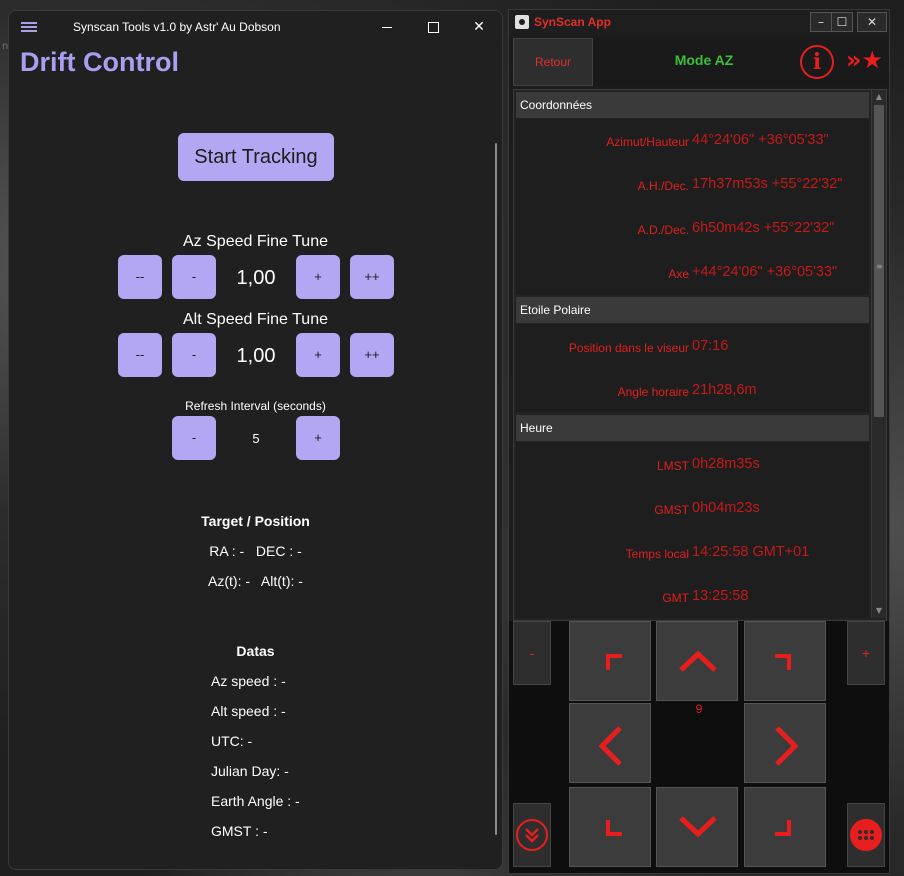 This screenshot has width=904, height=876. What do you see at coordinates (628, 348) in the screenshot?
I see `row-label: Position dans le viseur` at bounding box center [628, 348].